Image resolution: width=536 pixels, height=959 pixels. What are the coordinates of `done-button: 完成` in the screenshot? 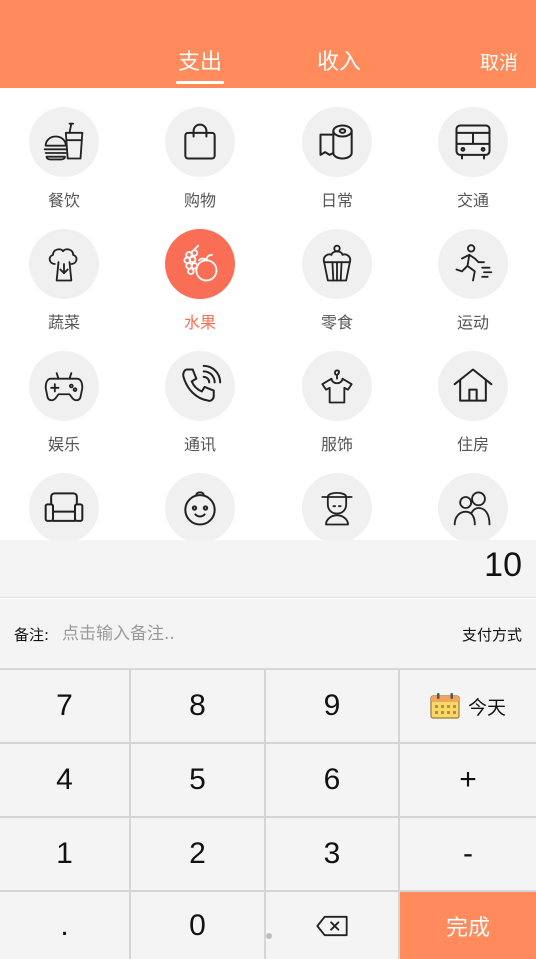 It's located at (468, 925).